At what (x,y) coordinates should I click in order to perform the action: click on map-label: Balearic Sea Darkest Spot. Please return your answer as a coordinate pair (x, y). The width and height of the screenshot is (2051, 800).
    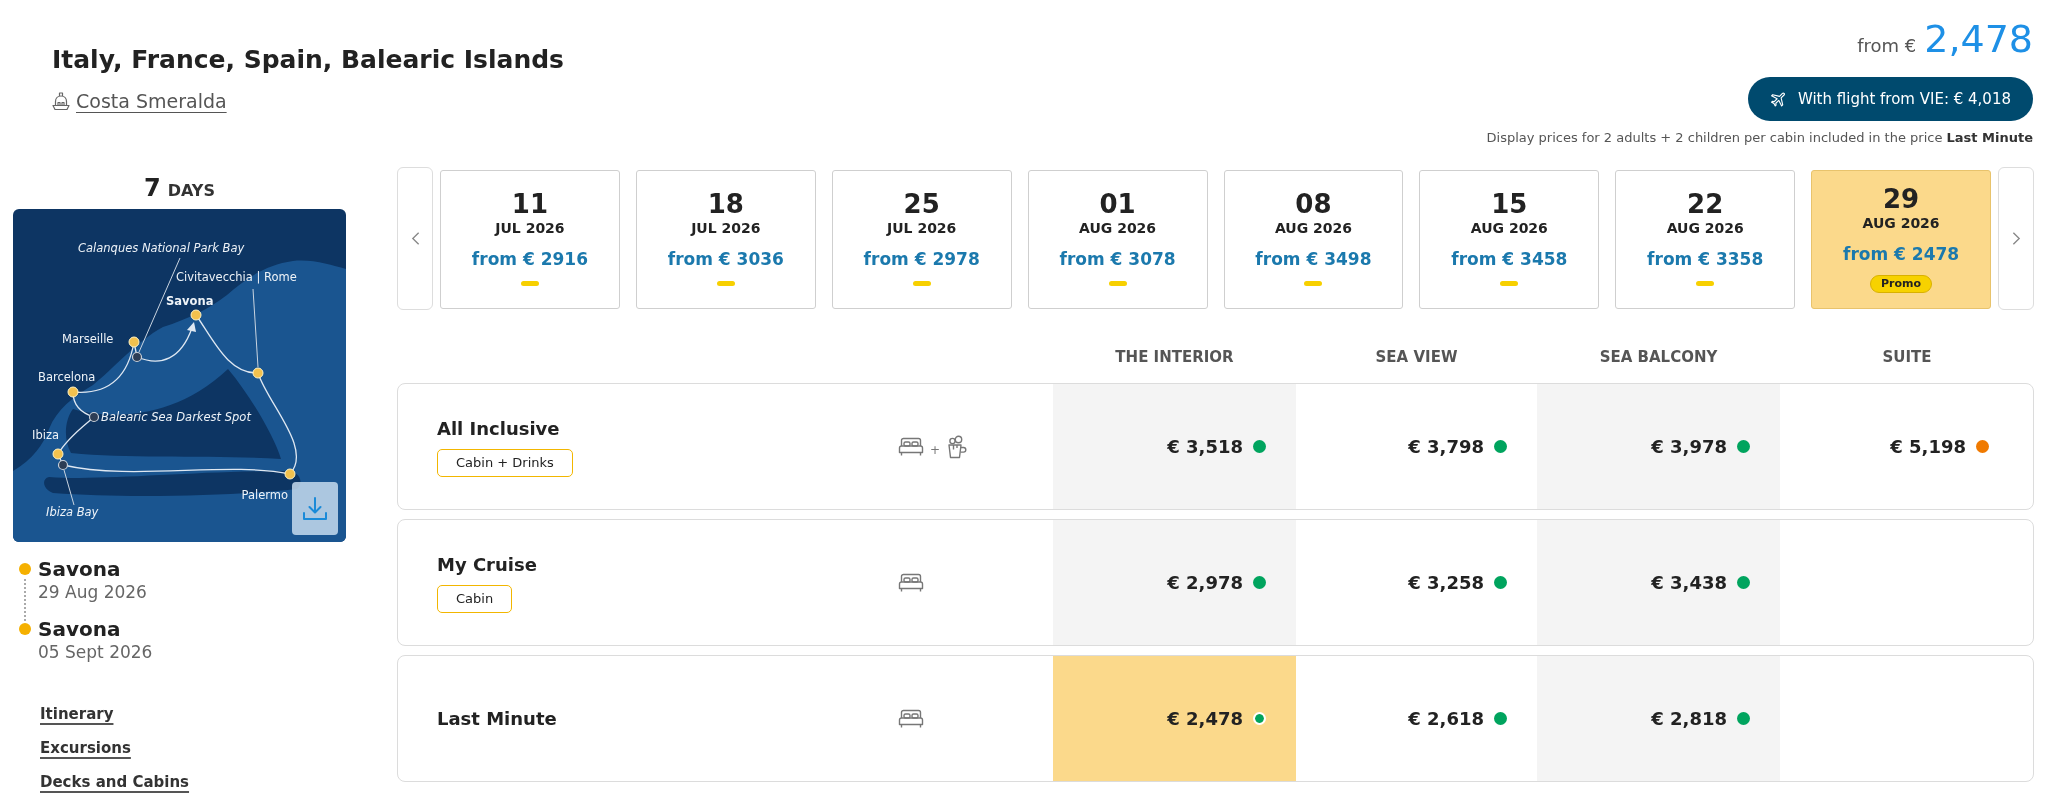
    Looking at the image, I should click on (176, 417).